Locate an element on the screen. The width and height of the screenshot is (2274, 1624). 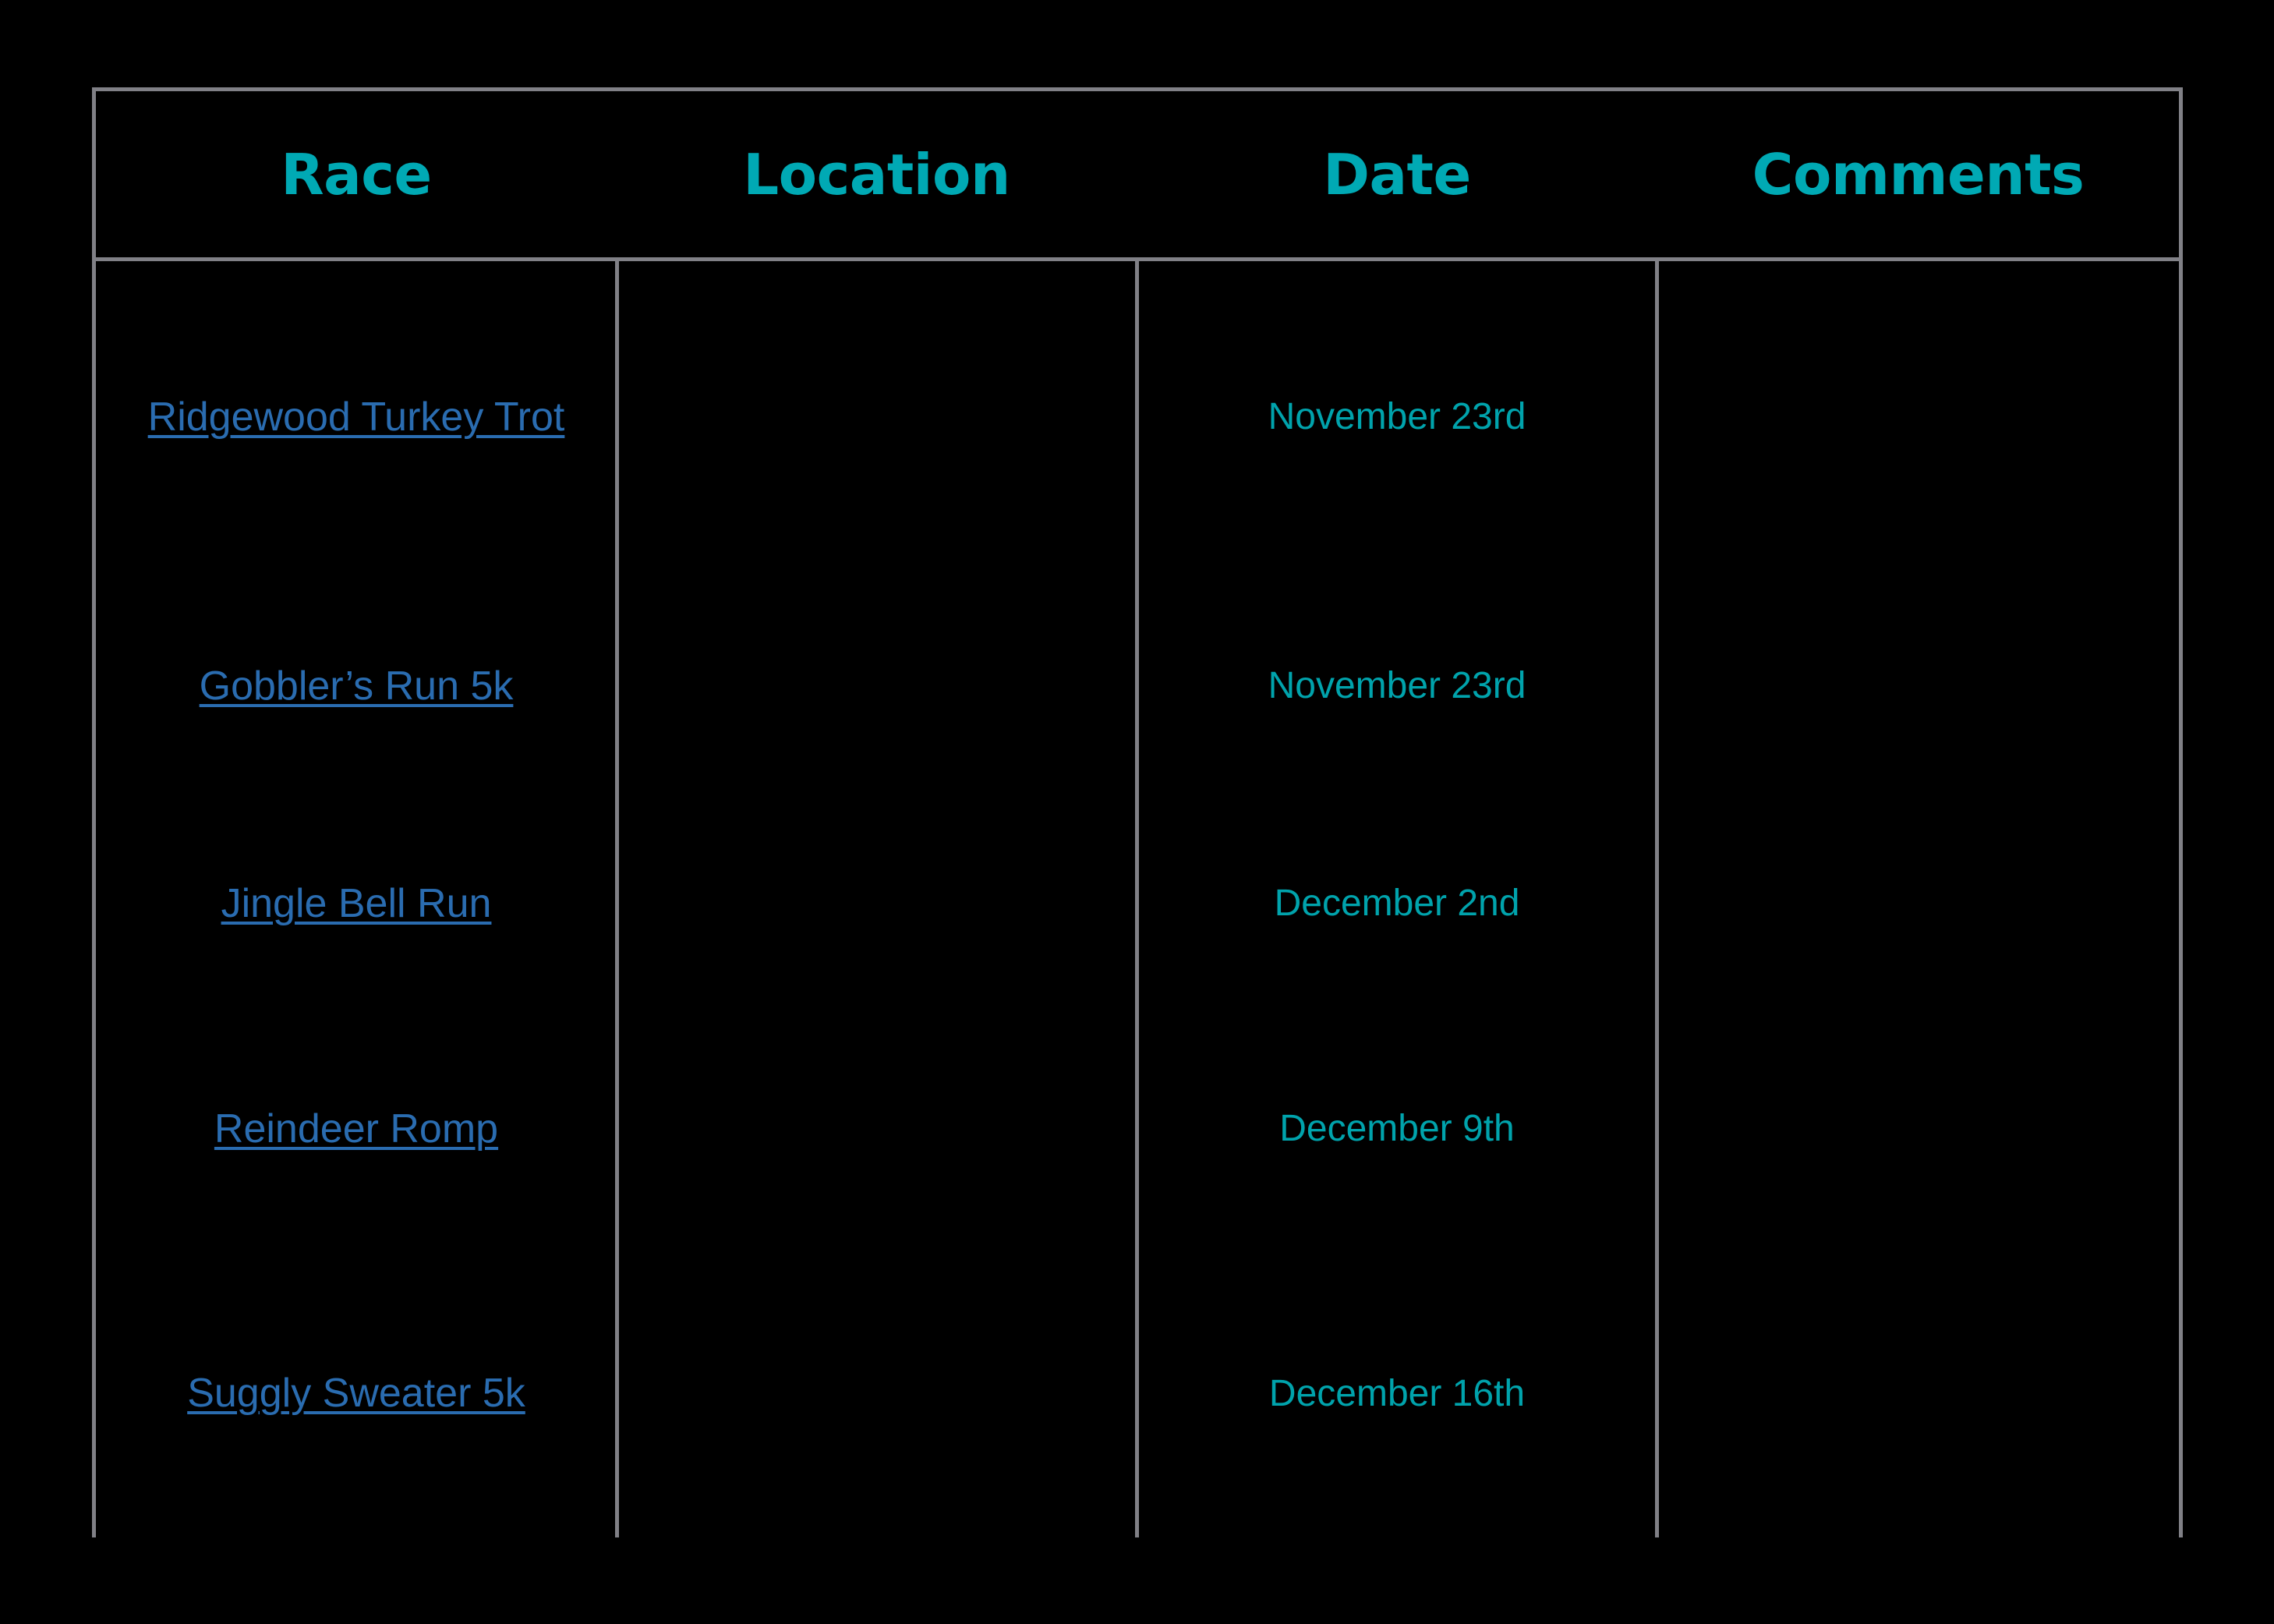
race-link: Suggly Sweater 5k is located at coordinates (356, 1393).